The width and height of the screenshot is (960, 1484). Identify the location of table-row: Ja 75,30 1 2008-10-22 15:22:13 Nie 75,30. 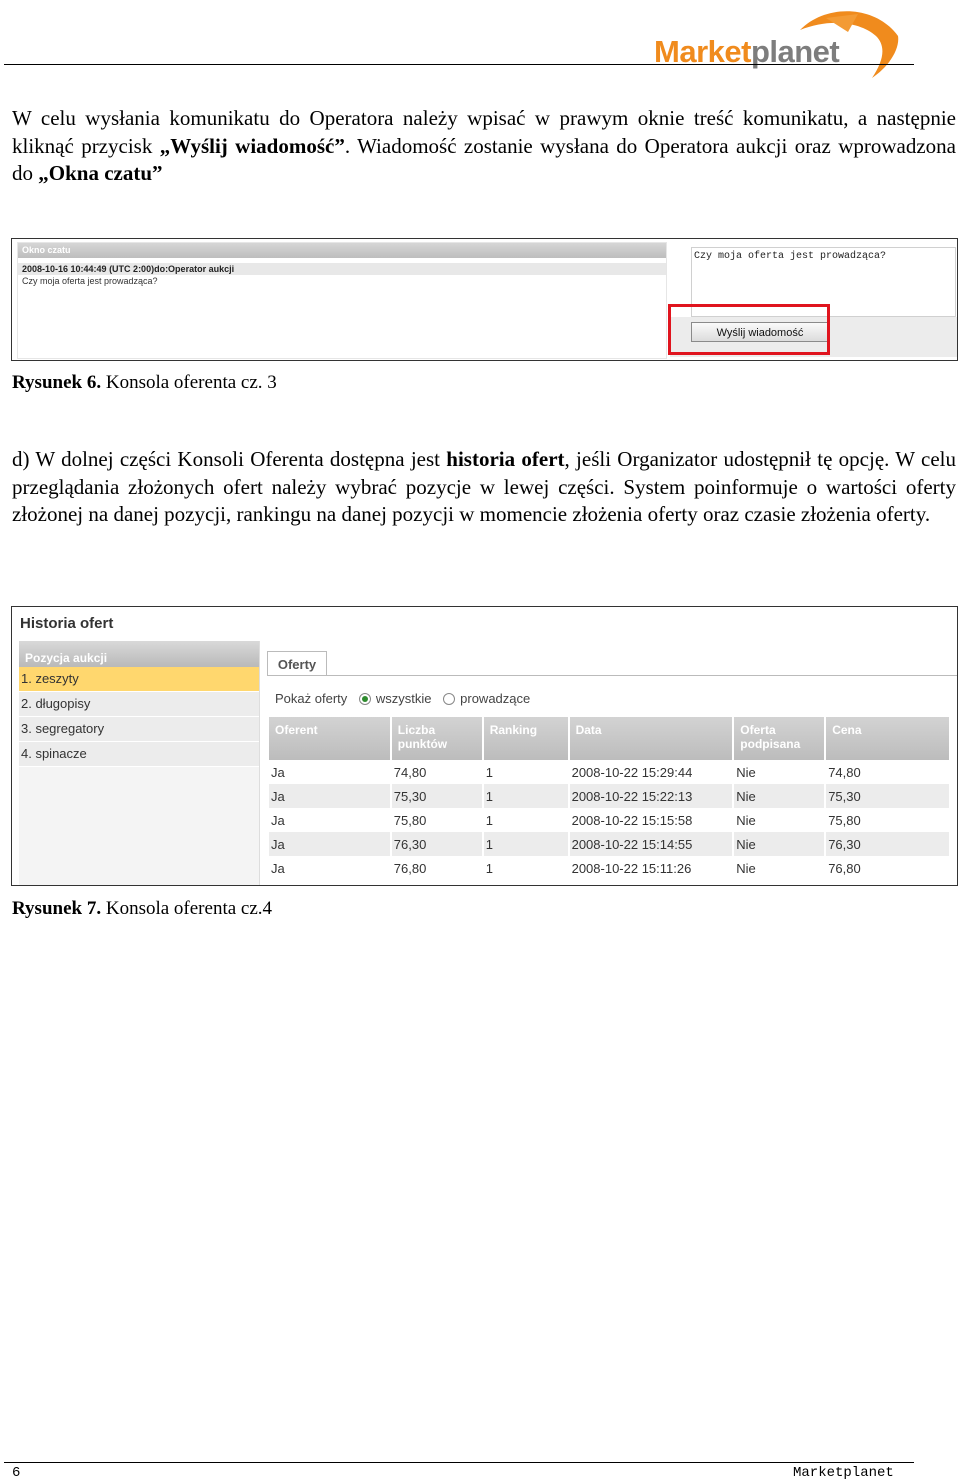
(610, 796).